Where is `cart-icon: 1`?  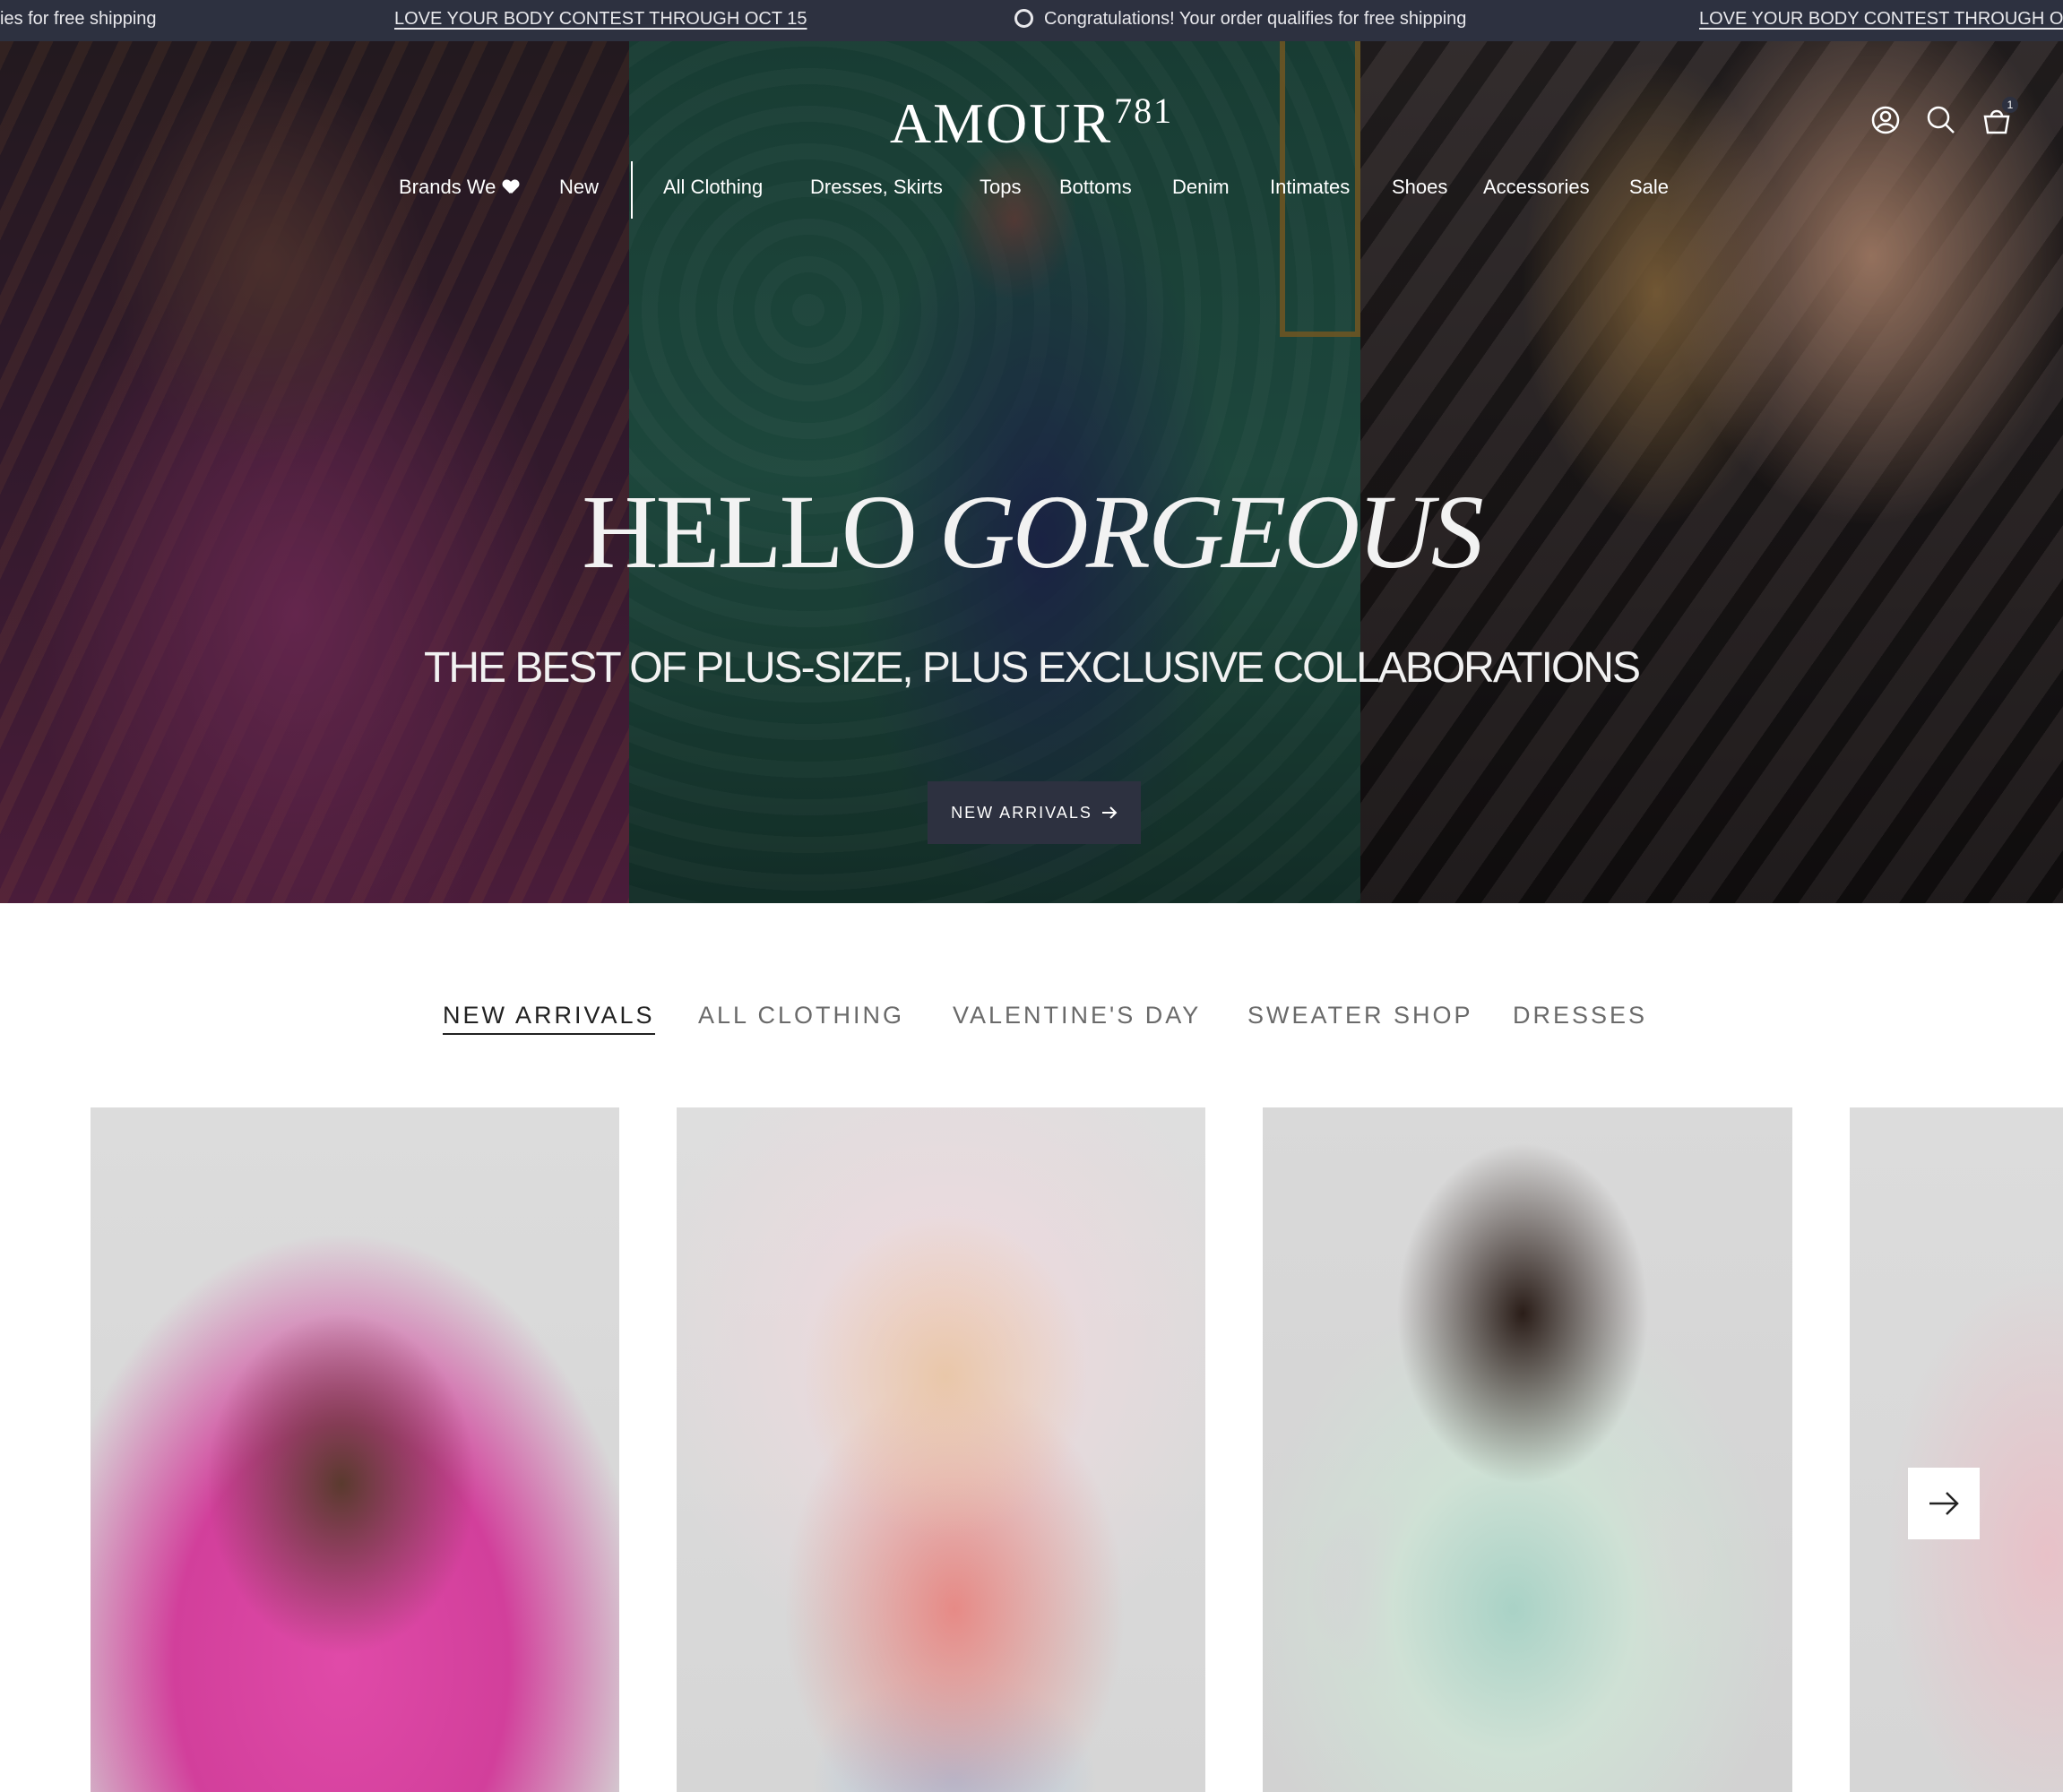
cart-icon: 1 is located at coordinates (1999, 117).